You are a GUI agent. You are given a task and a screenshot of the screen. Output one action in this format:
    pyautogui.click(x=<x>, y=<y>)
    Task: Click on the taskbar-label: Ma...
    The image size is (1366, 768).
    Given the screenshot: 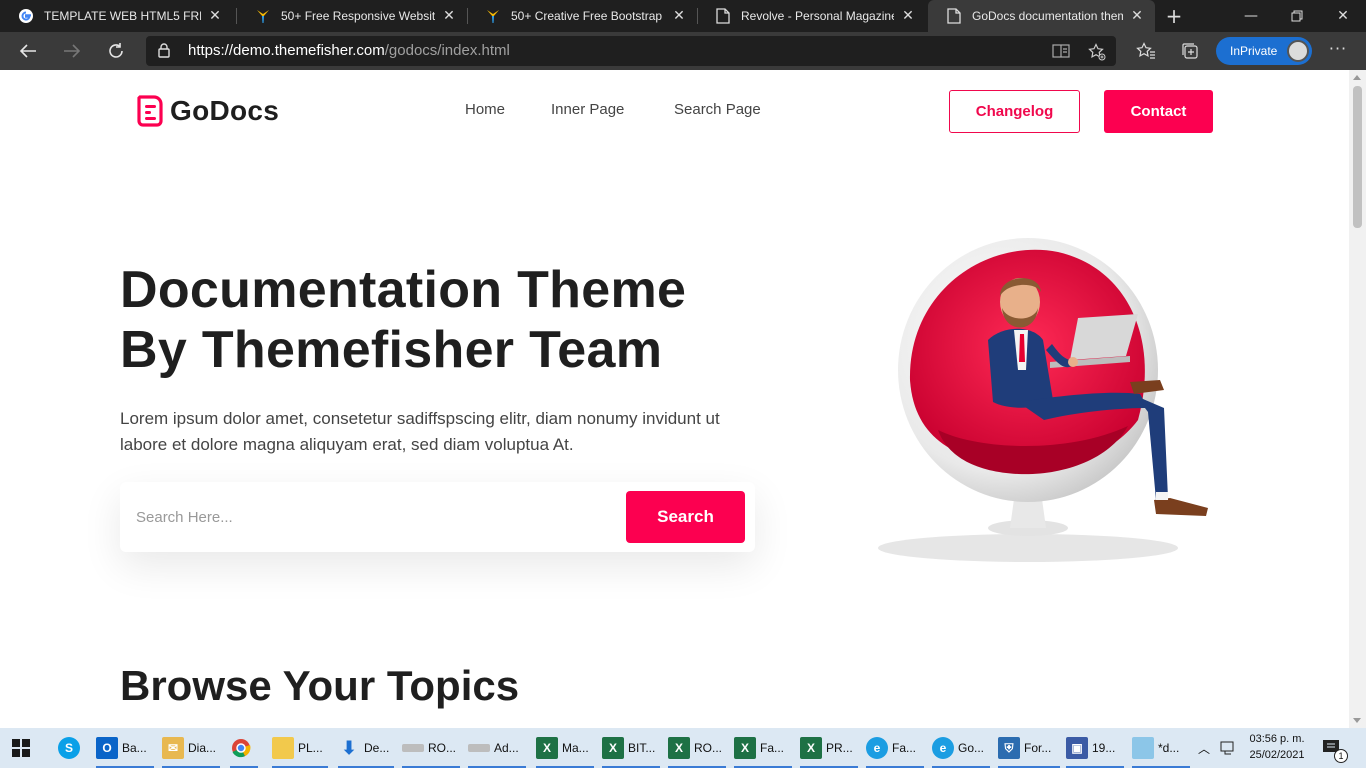 What is the action you would take?
    pyautogui.click(x=575, y=748)
    